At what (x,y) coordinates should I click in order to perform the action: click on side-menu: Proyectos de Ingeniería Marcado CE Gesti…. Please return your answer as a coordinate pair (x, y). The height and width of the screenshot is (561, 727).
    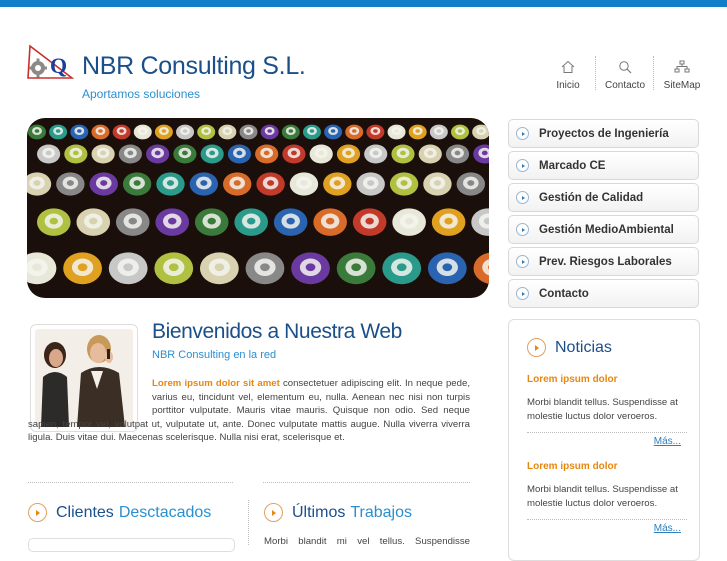
    Looking at the image, I should click on (603, 215).